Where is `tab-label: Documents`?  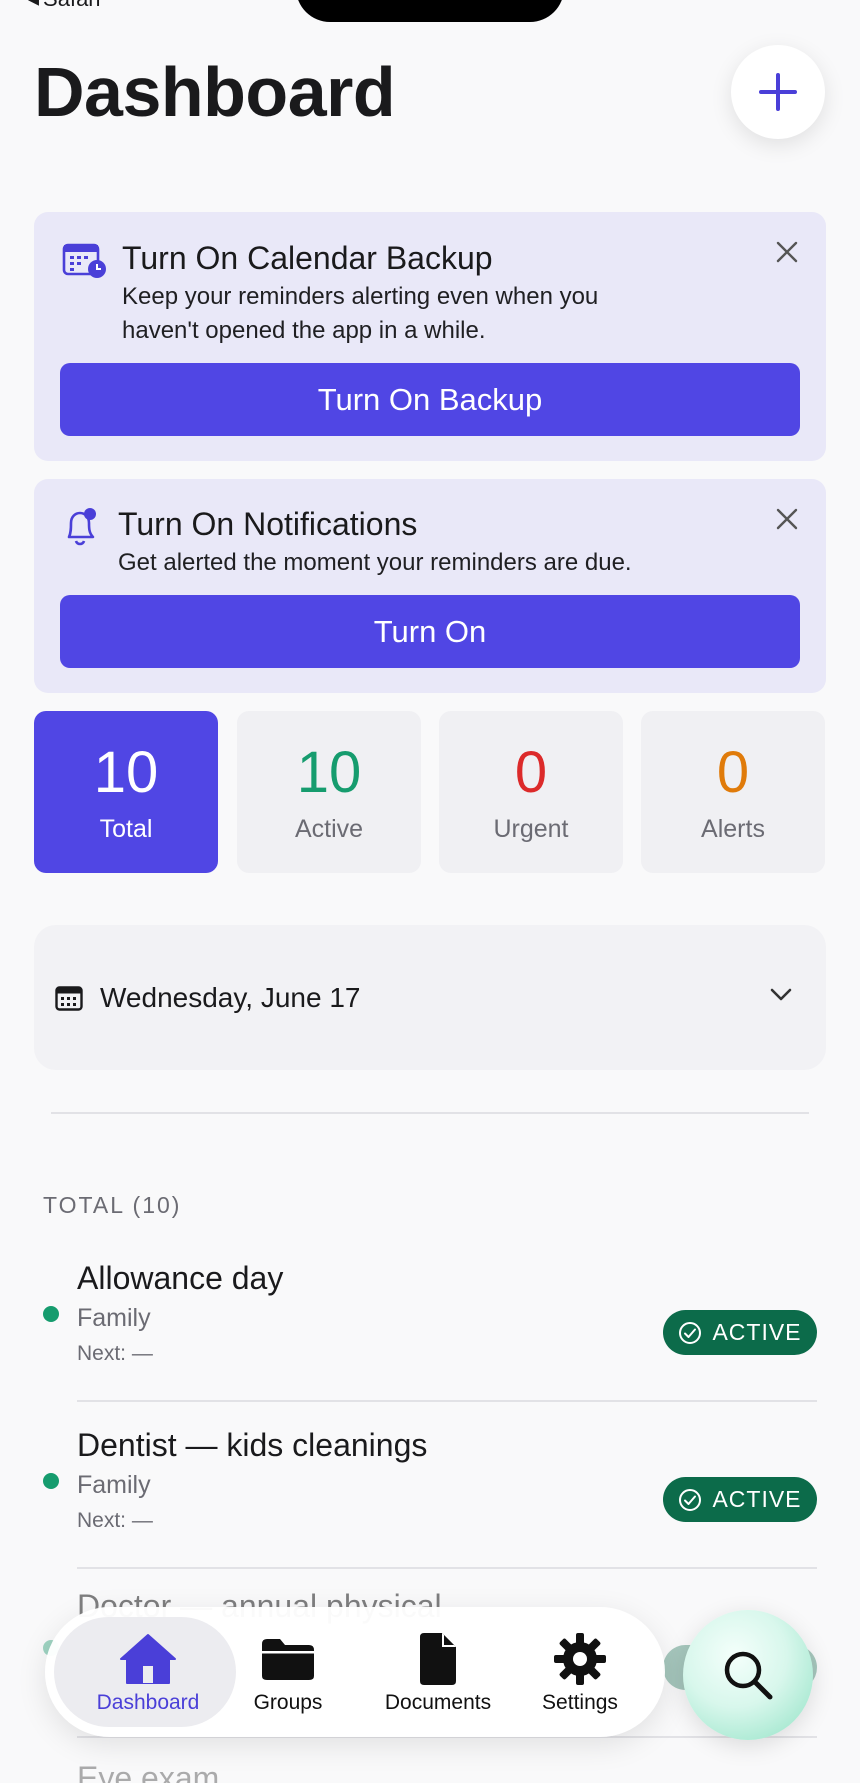 tab-label: Documents is located at coordinates (438, 1702).